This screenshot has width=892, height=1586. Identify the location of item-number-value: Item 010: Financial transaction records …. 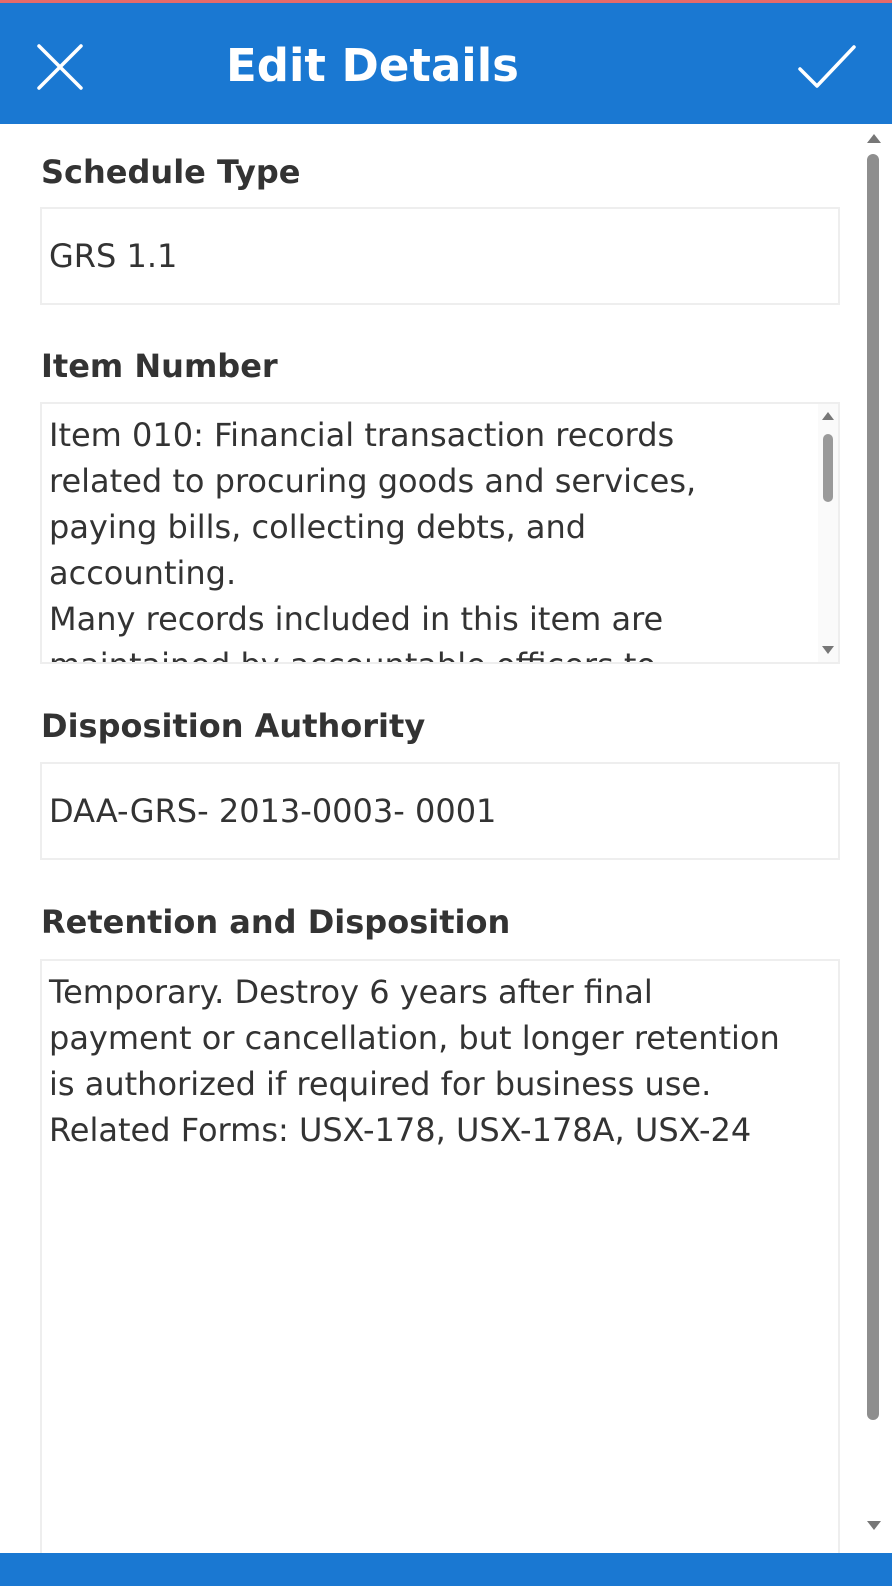
(373, 539).